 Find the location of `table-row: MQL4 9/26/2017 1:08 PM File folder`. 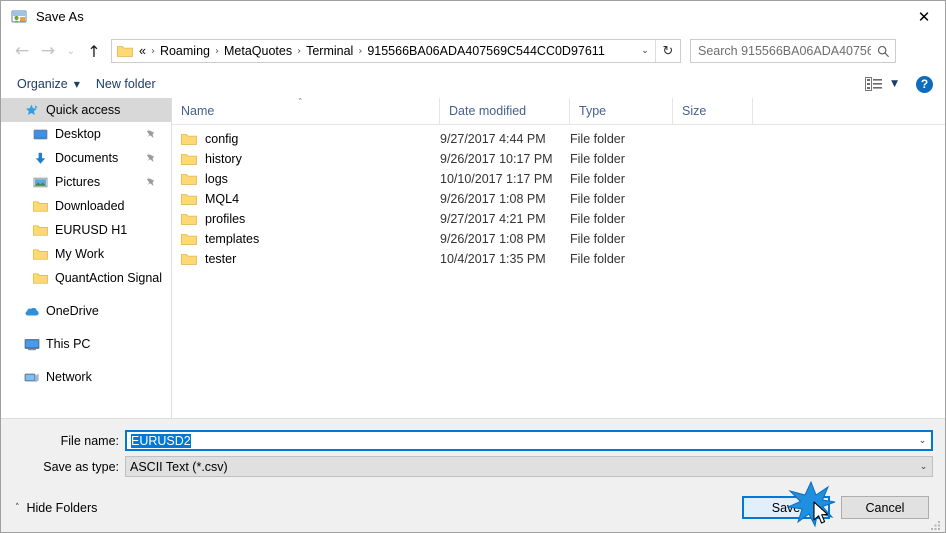

table-row: MQL4 9/26/2017 1:08 PM File folder is located at coordinates (558, 199).